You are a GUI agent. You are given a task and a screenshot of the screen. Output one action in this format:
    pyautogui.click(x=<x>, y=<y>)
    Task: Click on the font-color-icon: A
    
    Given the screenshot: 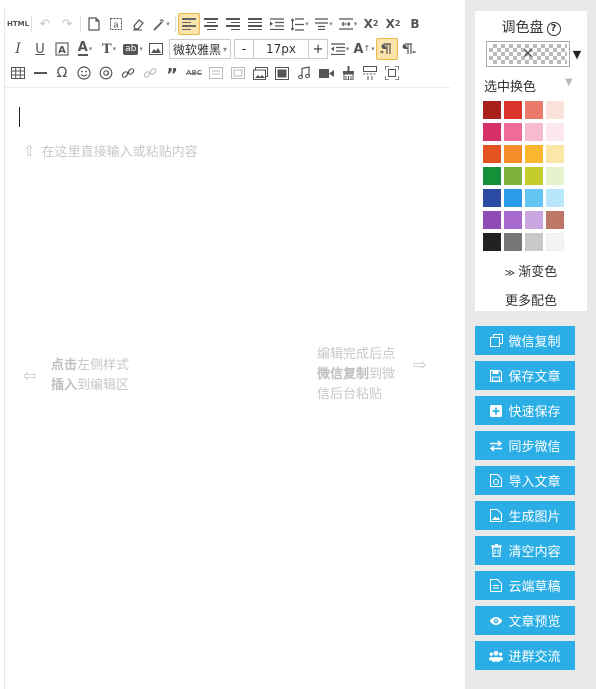 What is the action you would take?
    pyautogui.click(x=85, y=49)
    